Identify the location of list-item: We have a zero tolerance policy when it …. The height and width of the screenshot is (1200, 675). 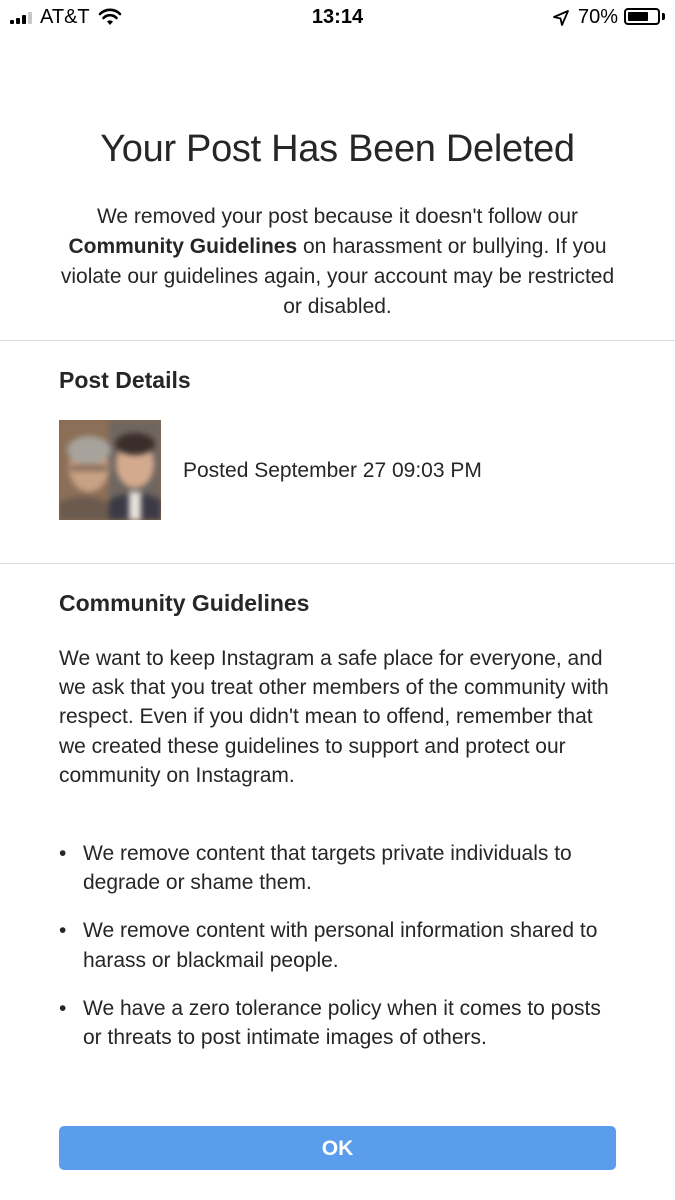
(341, 1023).